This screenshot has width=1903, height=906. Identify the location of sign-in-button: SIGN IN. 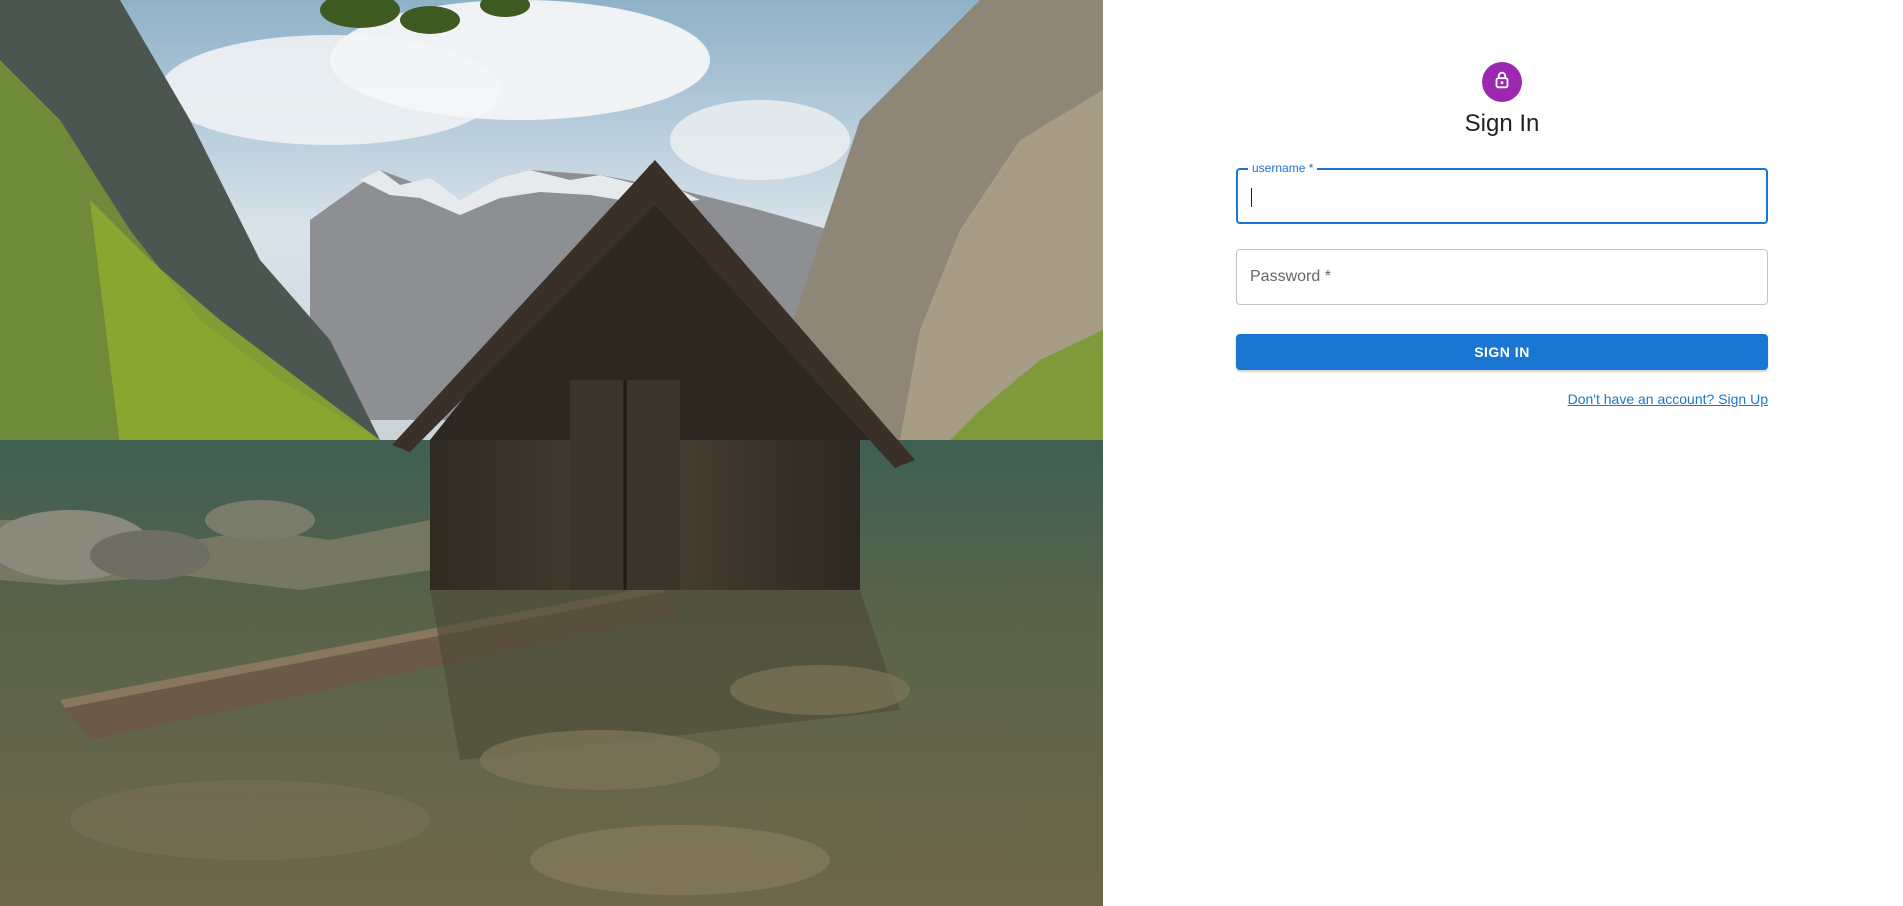
(1502, 352).